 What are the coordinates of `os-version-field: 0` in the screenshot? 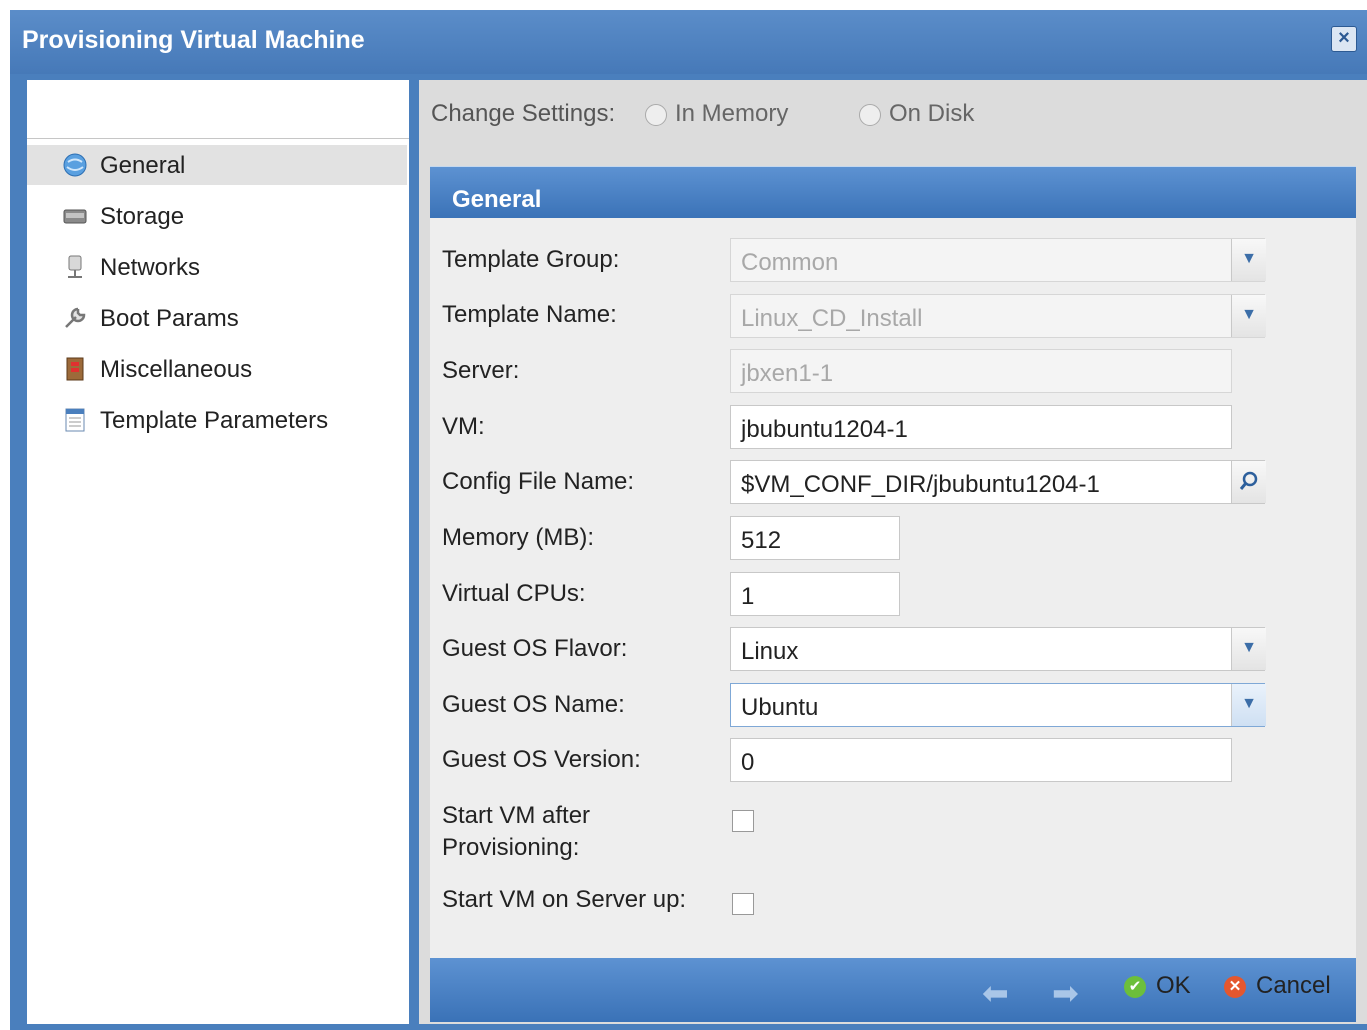 It's located at (981, 760).